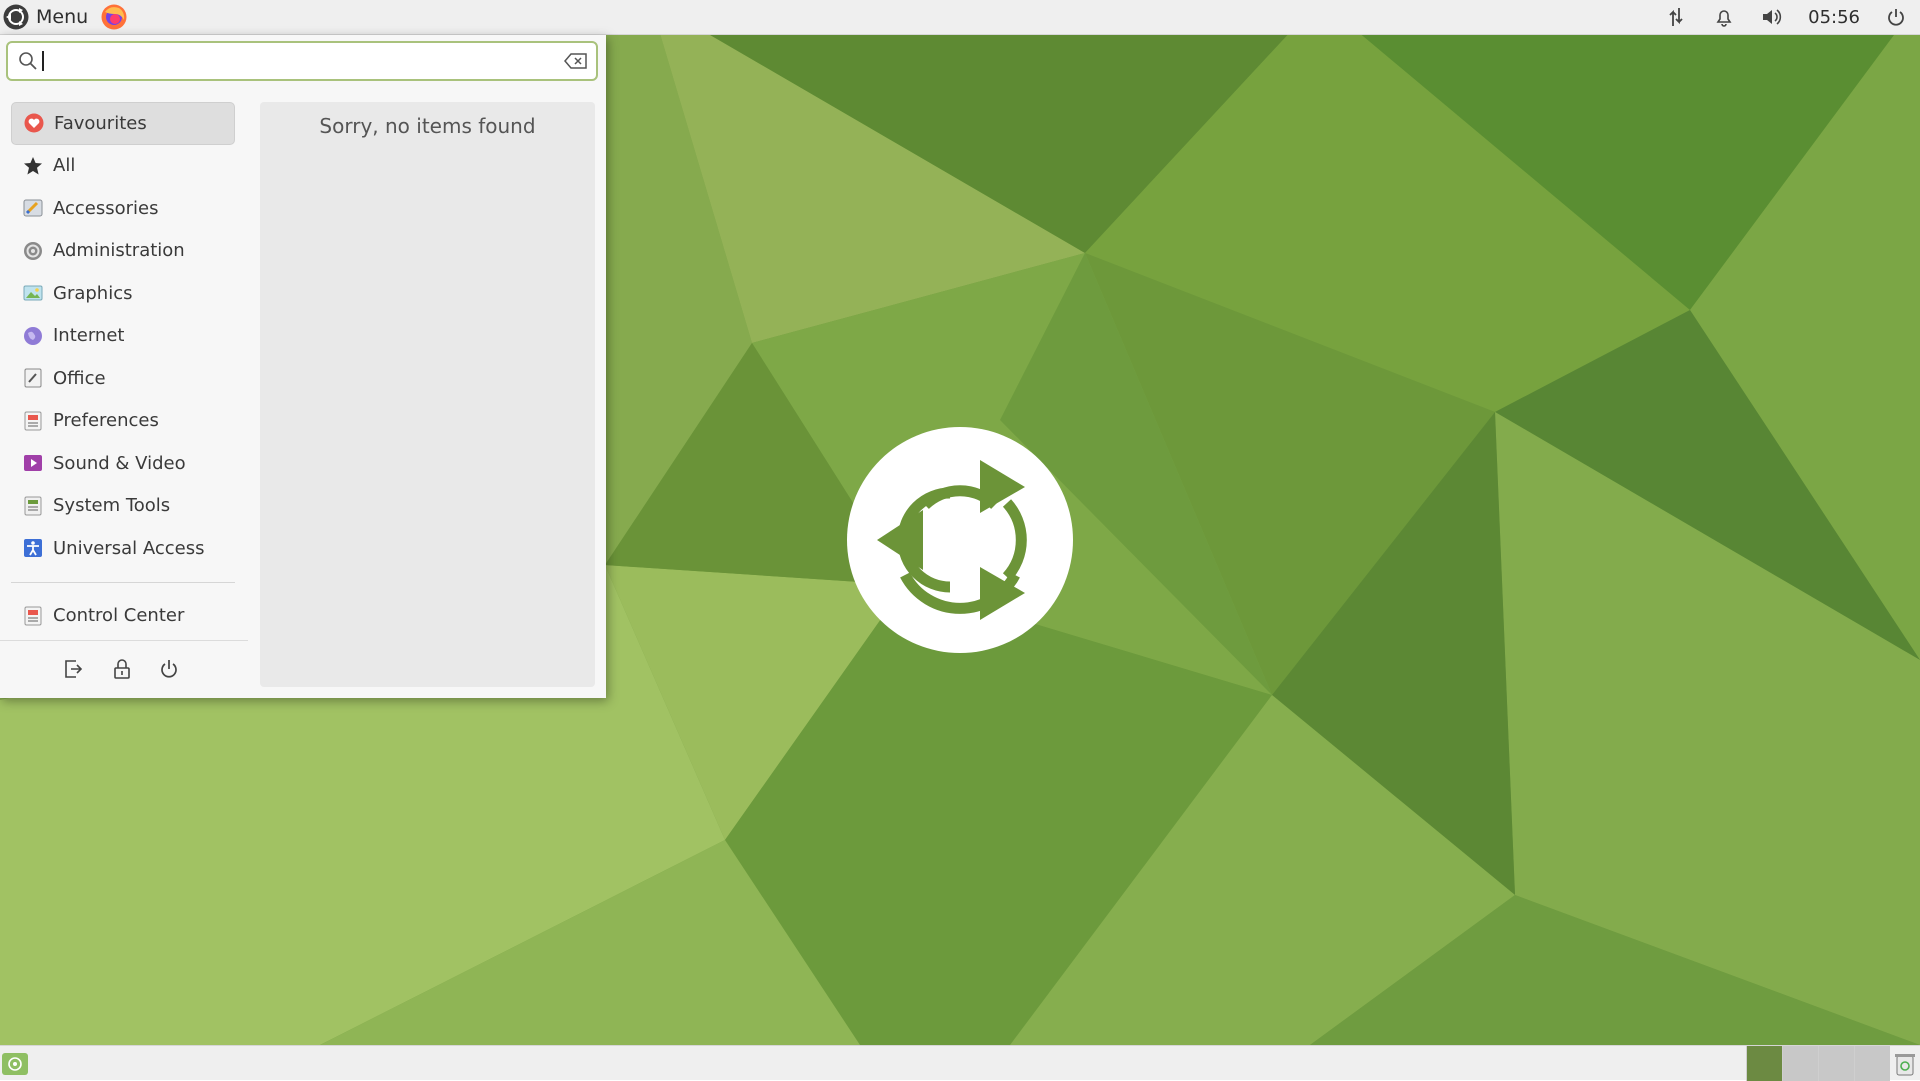 Image resolution: width=1920 pixels, height=1081 pixels. What do you see at coordinates (1772, 17) in the screenshot?
I see `volume-icon` at bounding box center [1772, 17].